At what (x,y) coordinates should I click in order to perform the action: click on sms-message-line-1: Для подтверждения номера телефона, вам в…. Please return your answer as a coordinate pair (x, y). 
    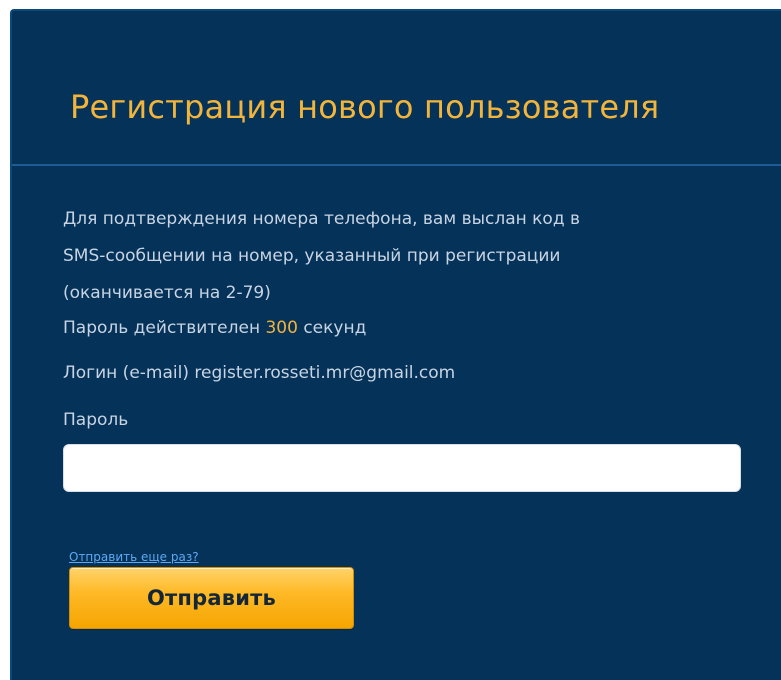
    Looking at the image, I should click on (322, 219).